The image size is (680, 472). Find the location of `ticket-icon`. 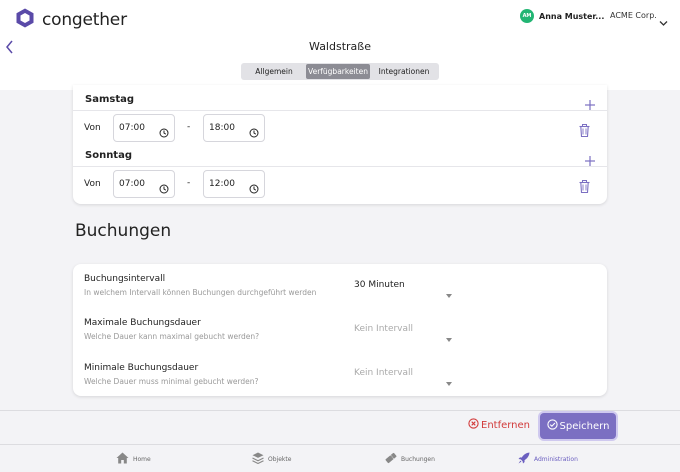

ticket-icon is located at coordinates (391, 459).